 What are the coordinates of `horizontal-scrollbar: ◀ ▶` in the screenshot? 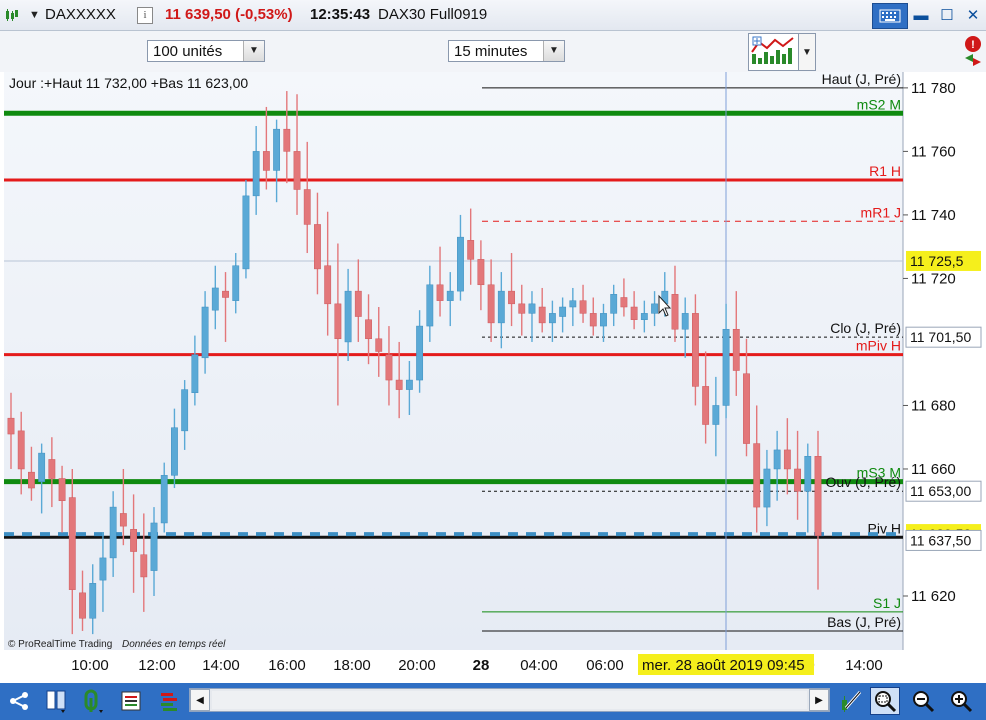 It's located at (509, 700).